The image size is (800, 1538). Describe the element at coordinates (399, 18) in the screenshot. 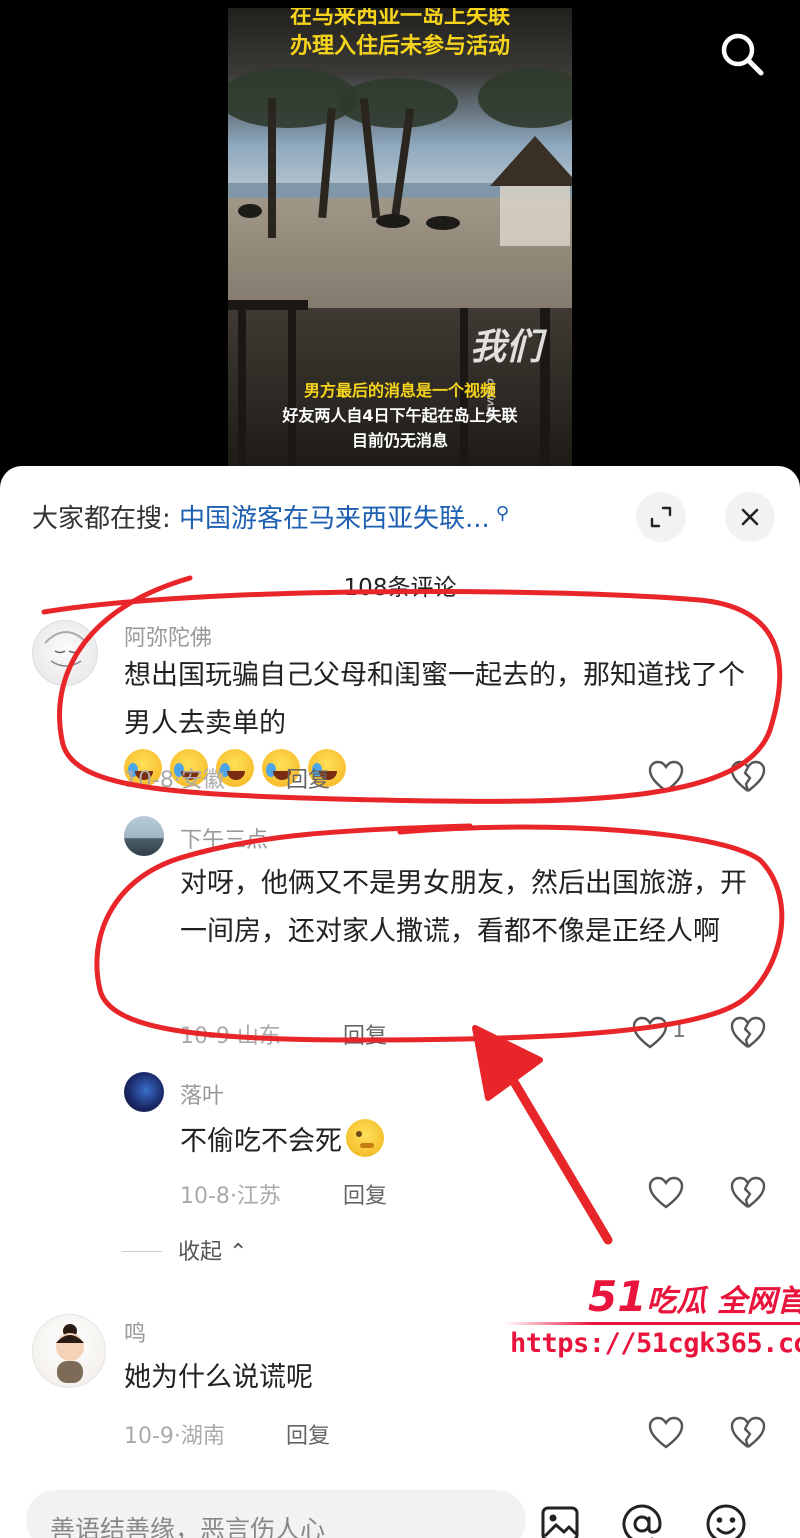

I see `video-title-line1: 在马来西亚一岛上失联` at that location.